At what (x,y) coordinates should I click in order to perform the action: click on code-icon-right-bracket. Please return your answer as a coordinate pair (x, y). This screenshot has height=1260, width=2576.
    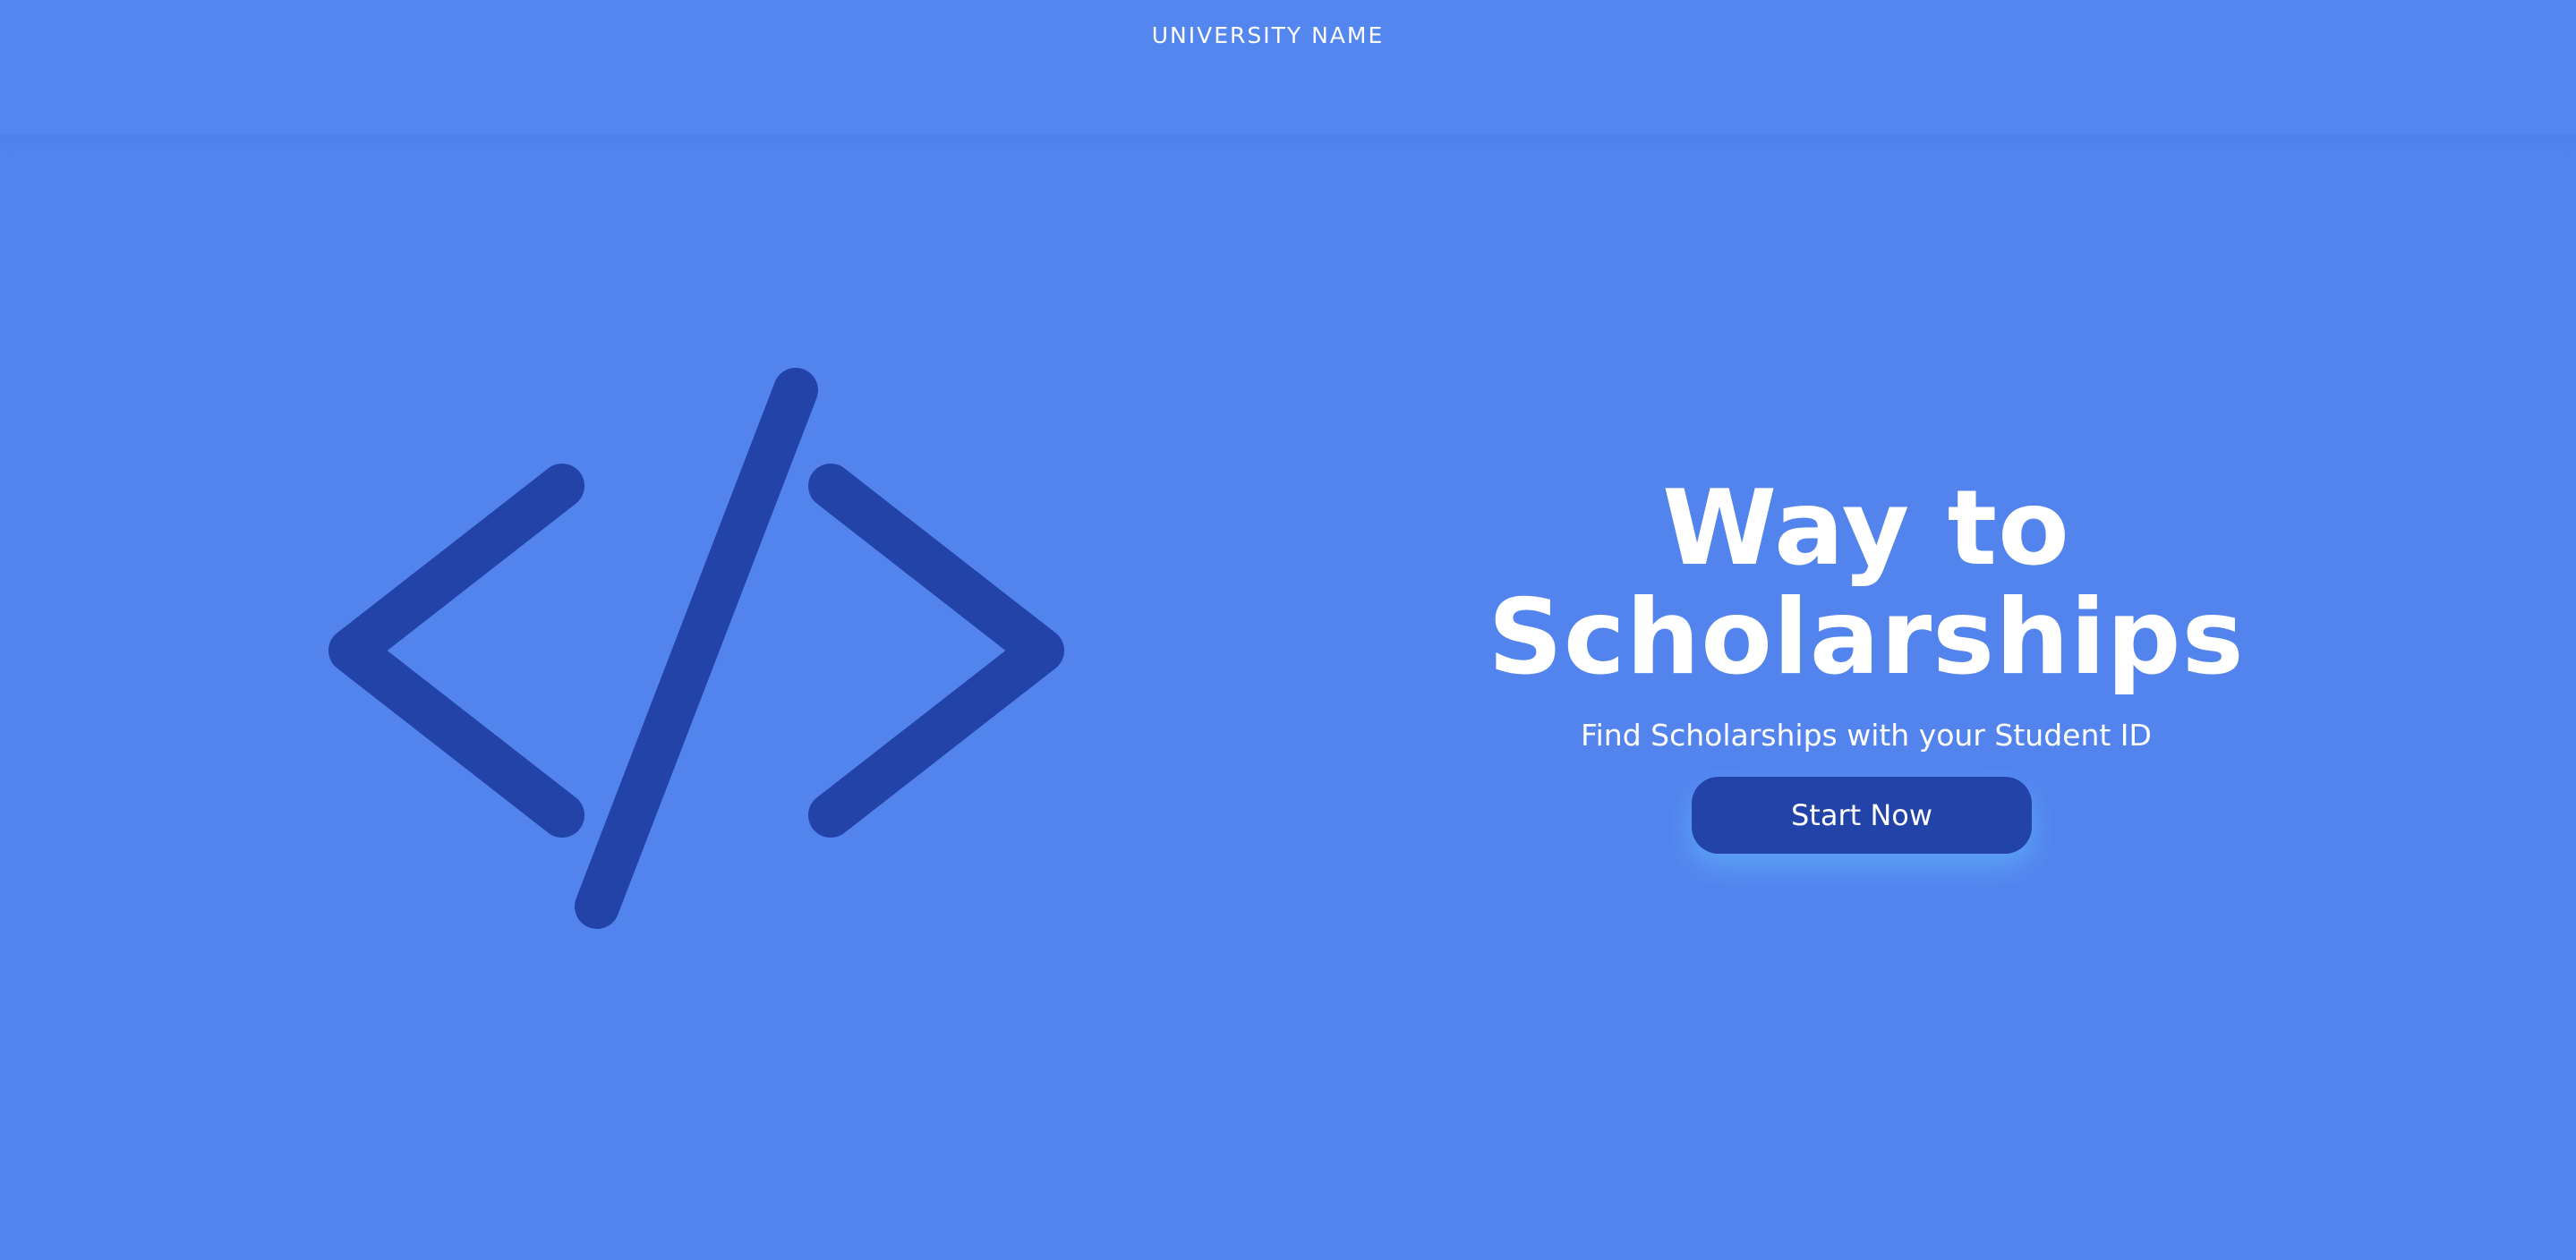
    Looking at the image, I should click on (936, 651).